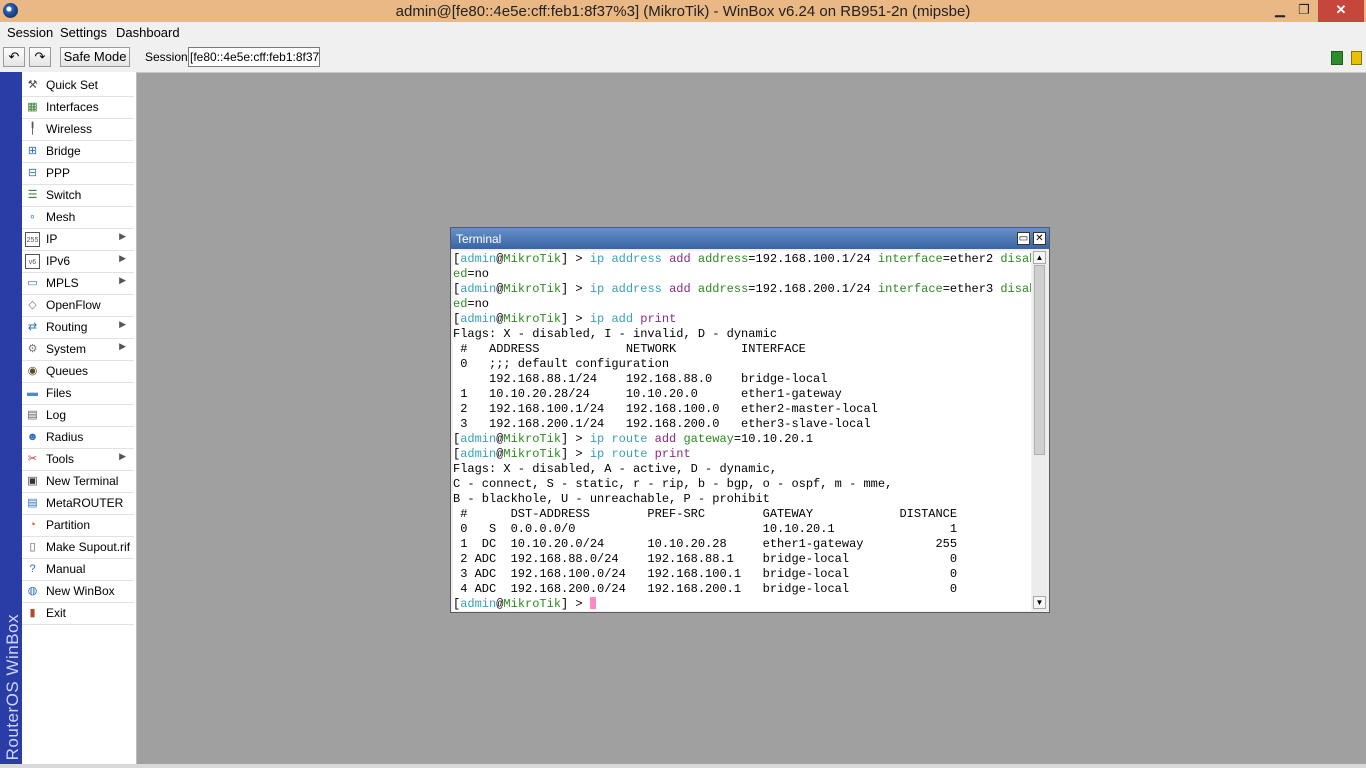 The image size is (1366, 768). Describe the element at coordinates (561, 364) in the screenshot. I see `terminal-line: 0 ;;; default configuration` at that location.